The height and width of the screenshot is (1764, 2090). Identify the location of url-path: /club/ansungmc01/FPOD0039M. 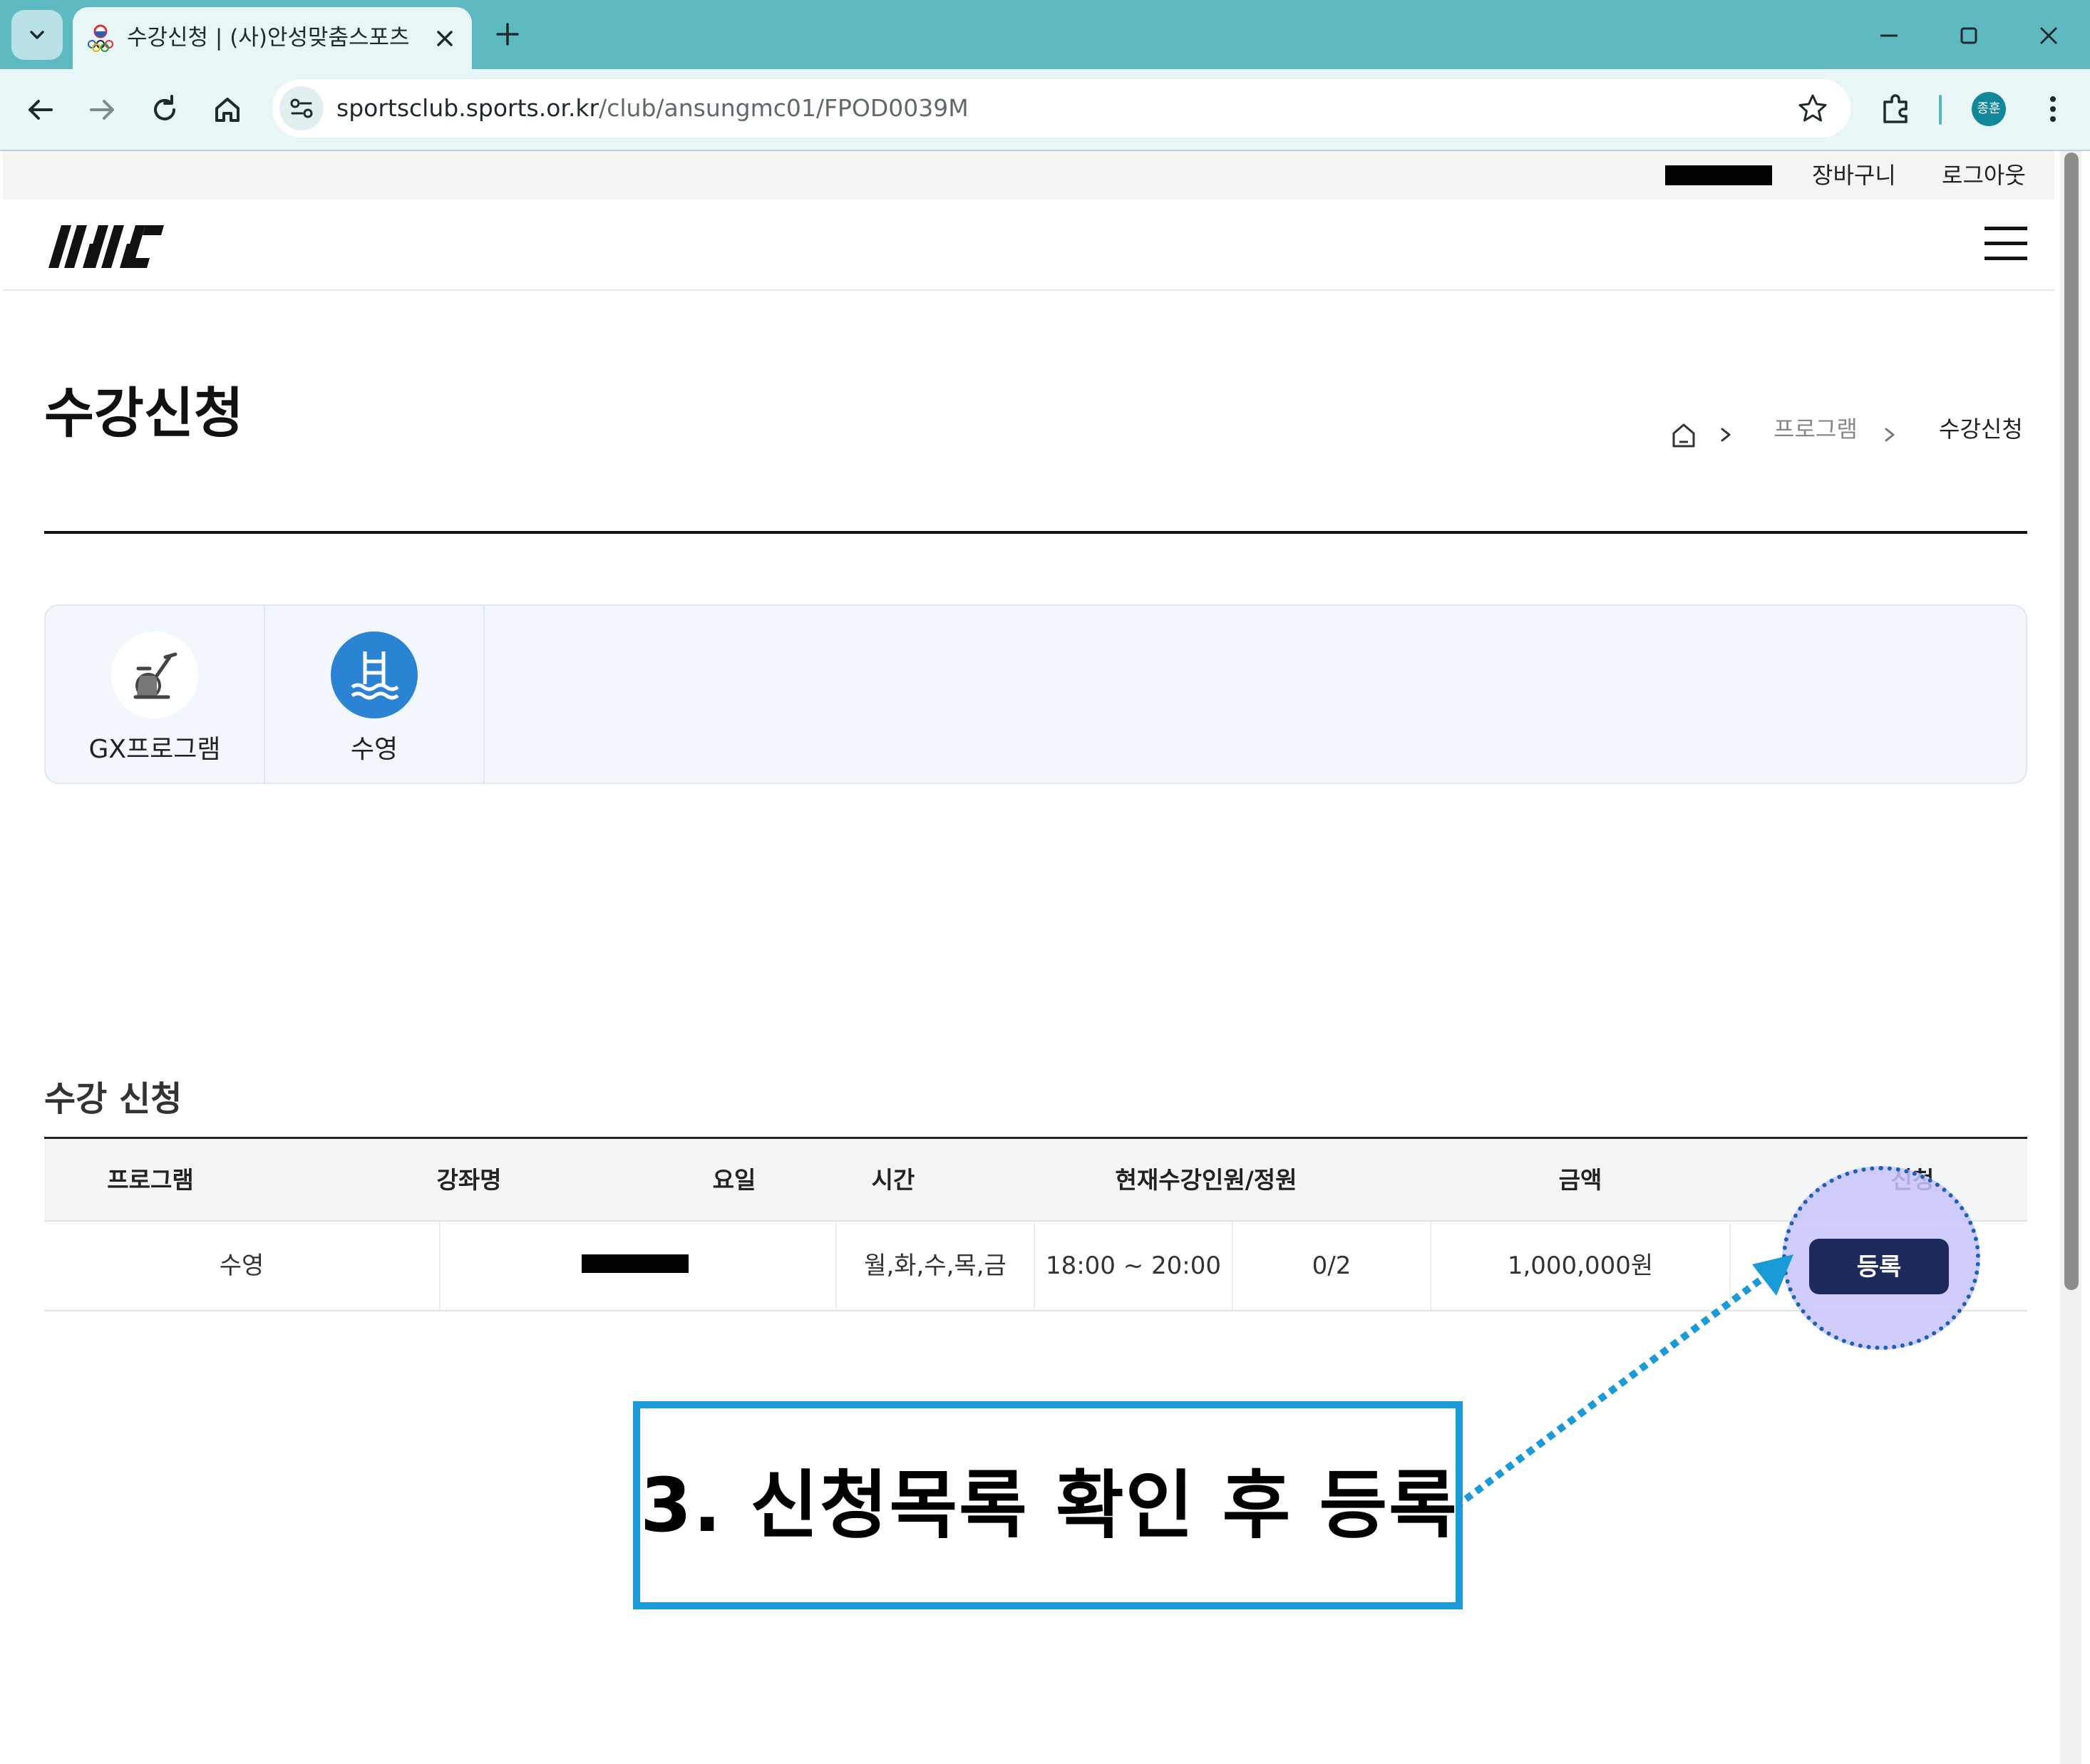
(784, 108).